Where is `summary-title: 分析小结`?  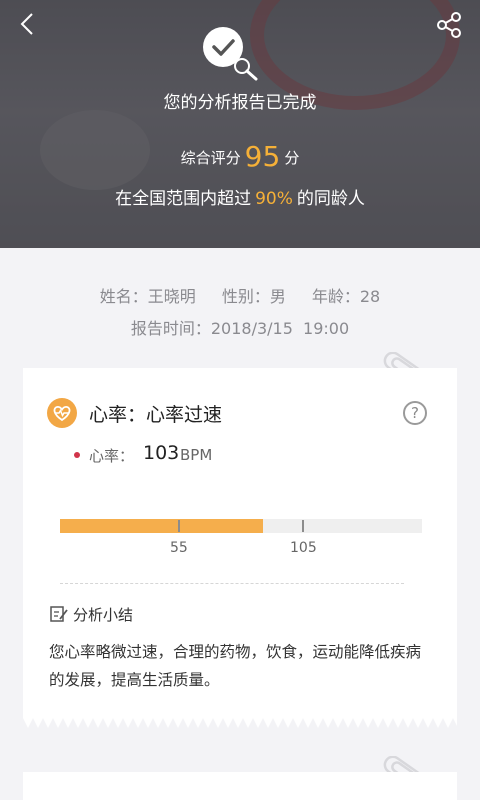 summary-title: 分析小结 is located at coordinates (103, 615).